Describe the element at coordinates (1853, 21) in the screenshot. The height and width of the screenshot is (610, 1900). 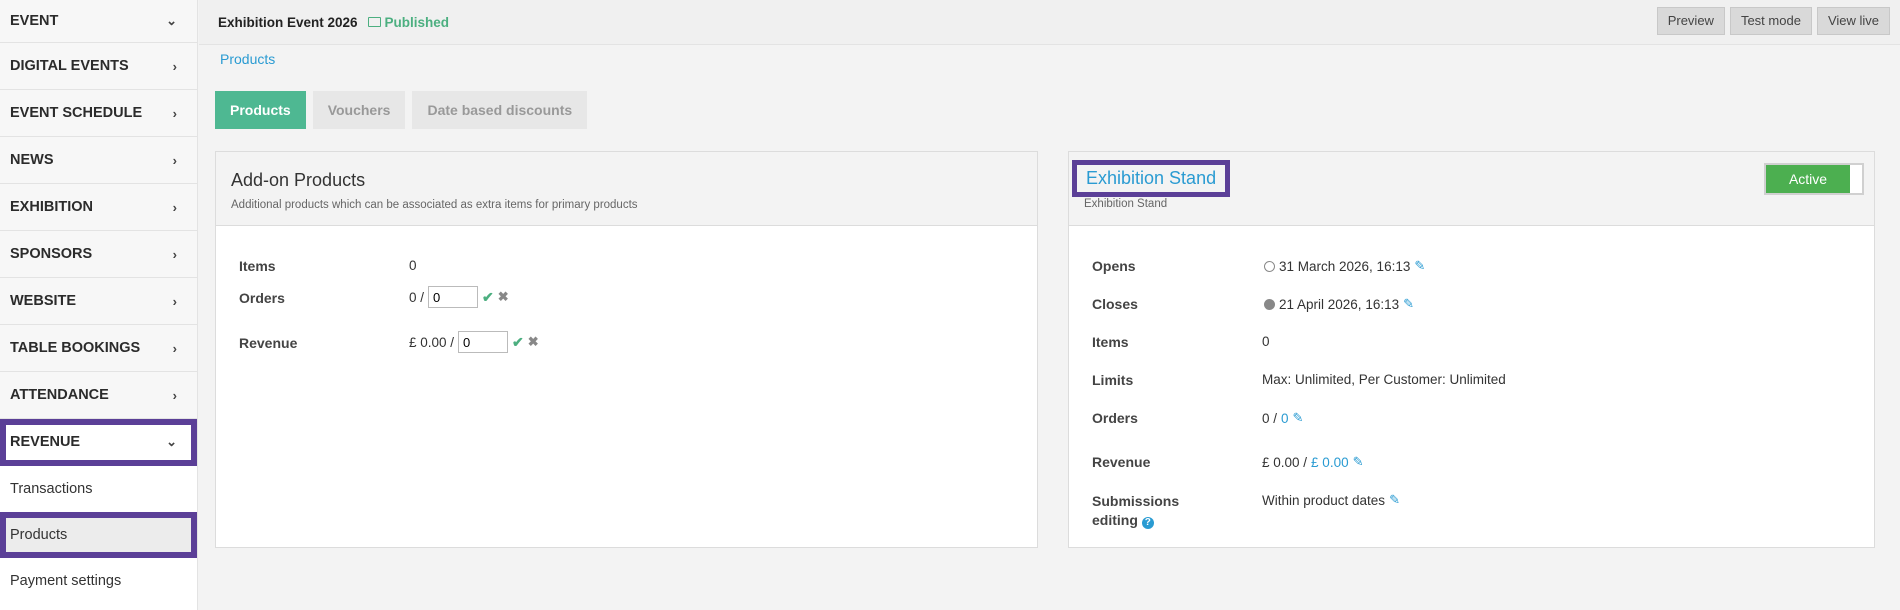
I see `view-live-button: View live` at that location.